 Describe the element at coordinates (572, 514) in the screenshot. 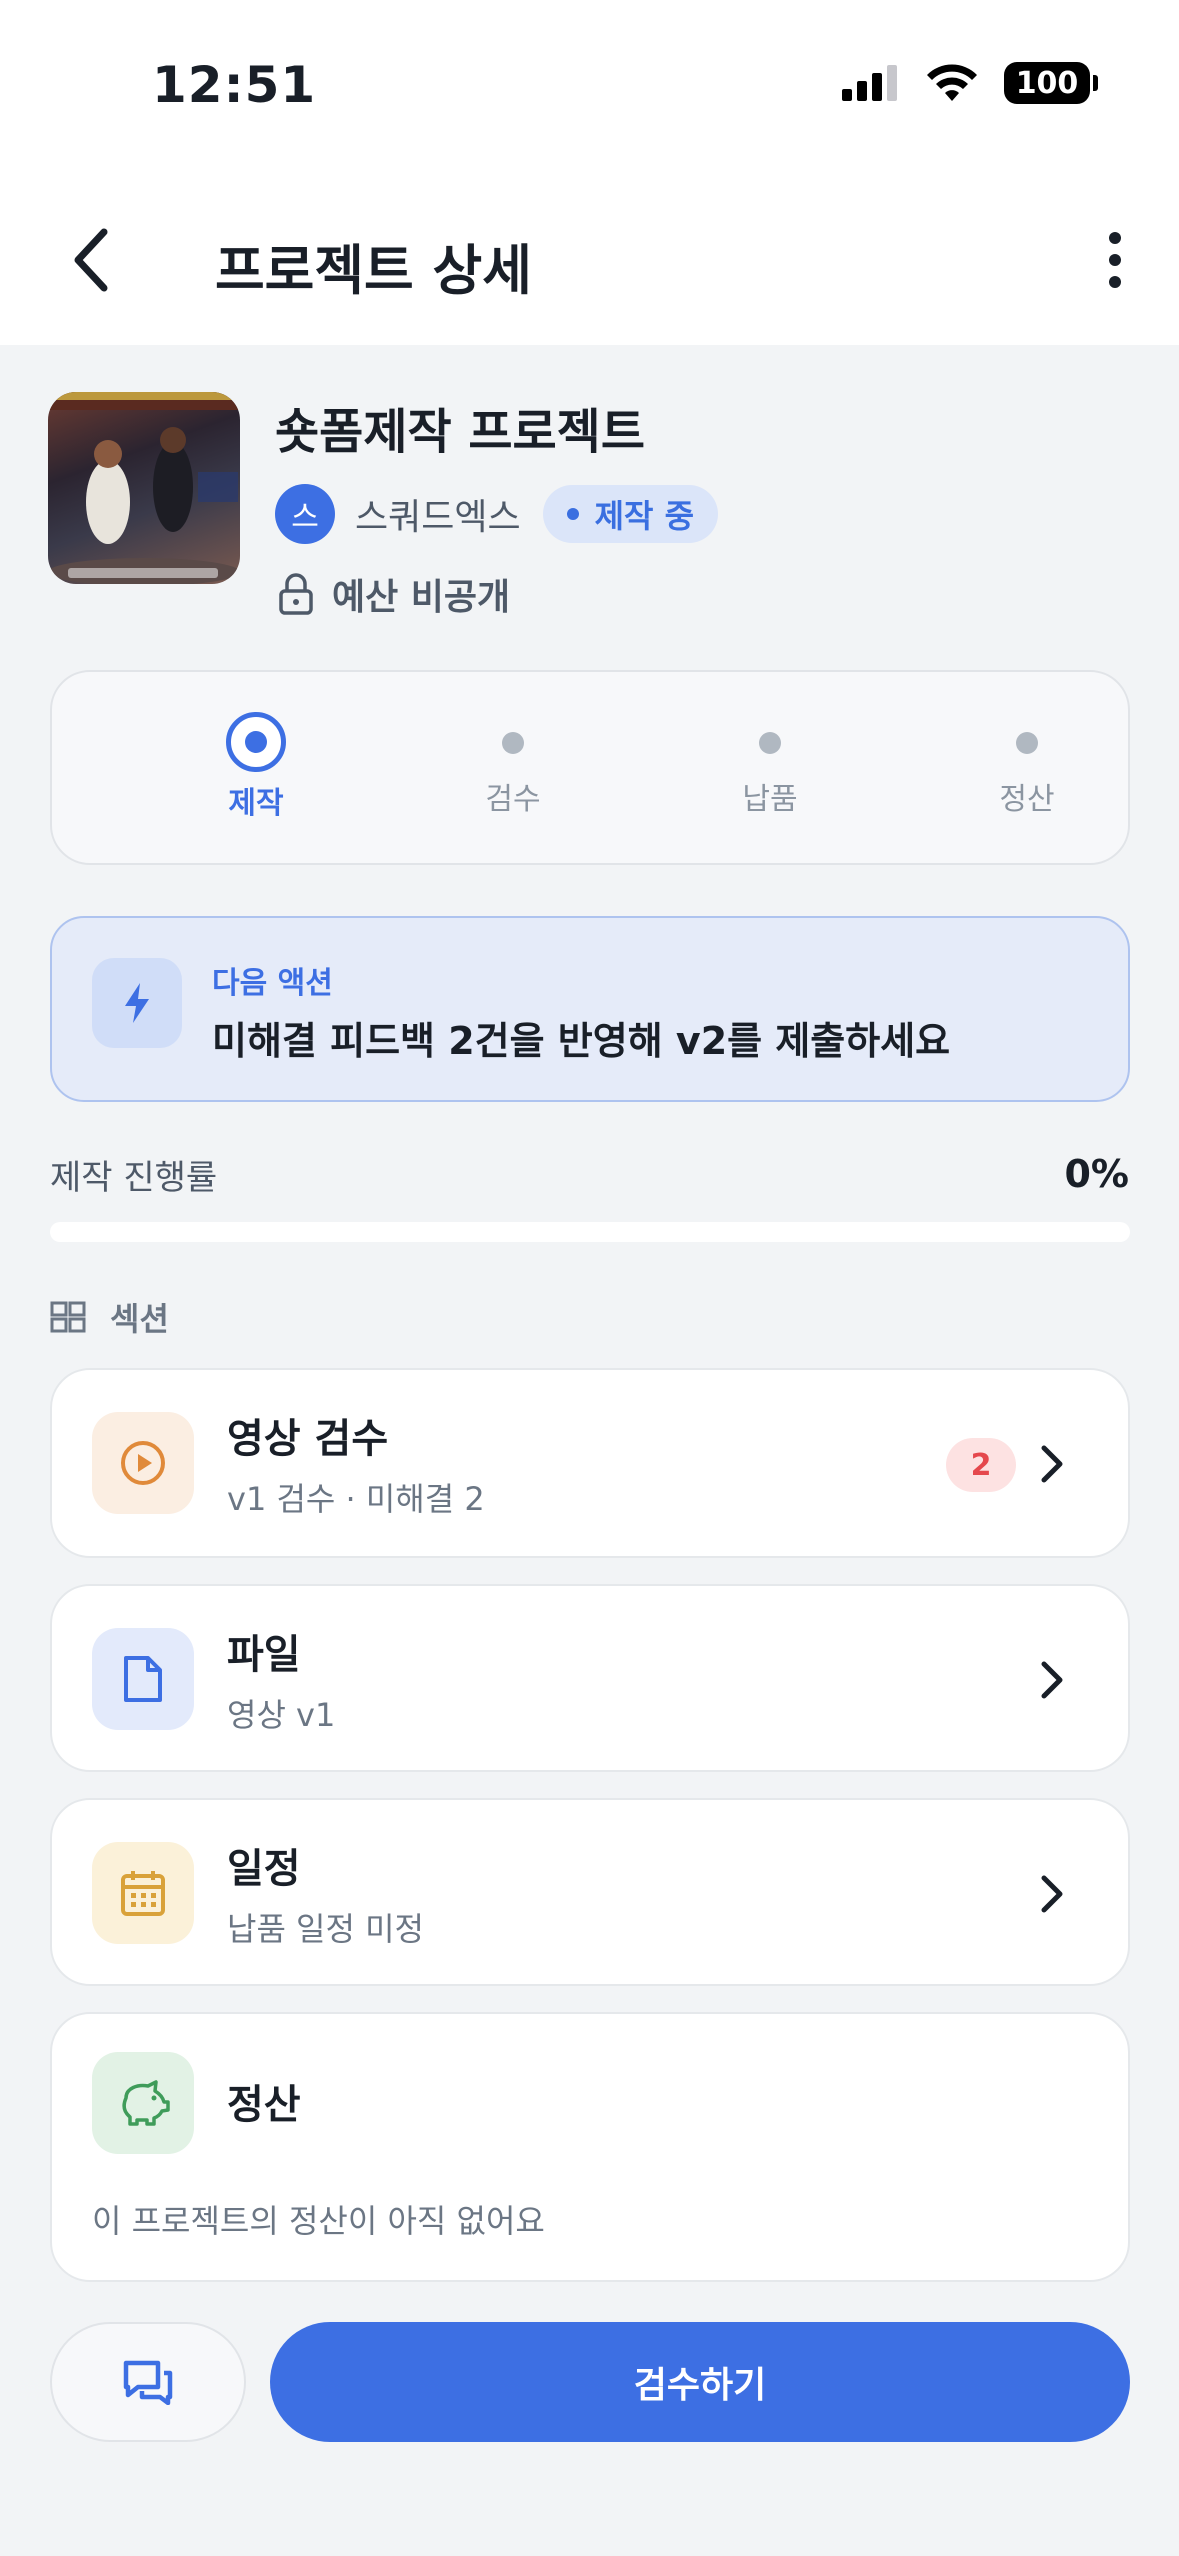

I see `status-dot-icon` at that location.